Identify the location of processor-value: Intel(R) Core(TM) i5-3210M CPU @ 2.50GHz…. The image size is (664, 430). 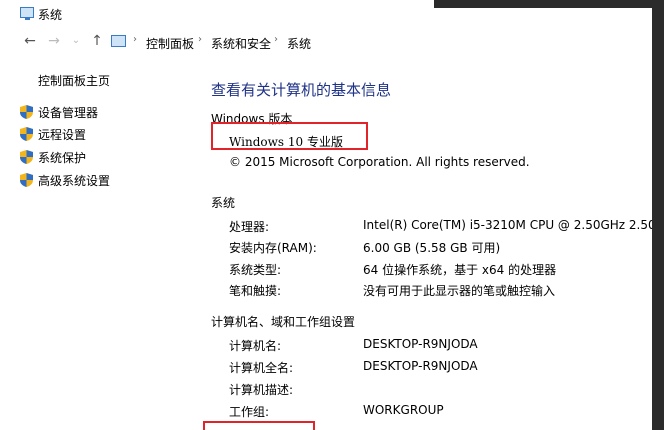
(513, 225).